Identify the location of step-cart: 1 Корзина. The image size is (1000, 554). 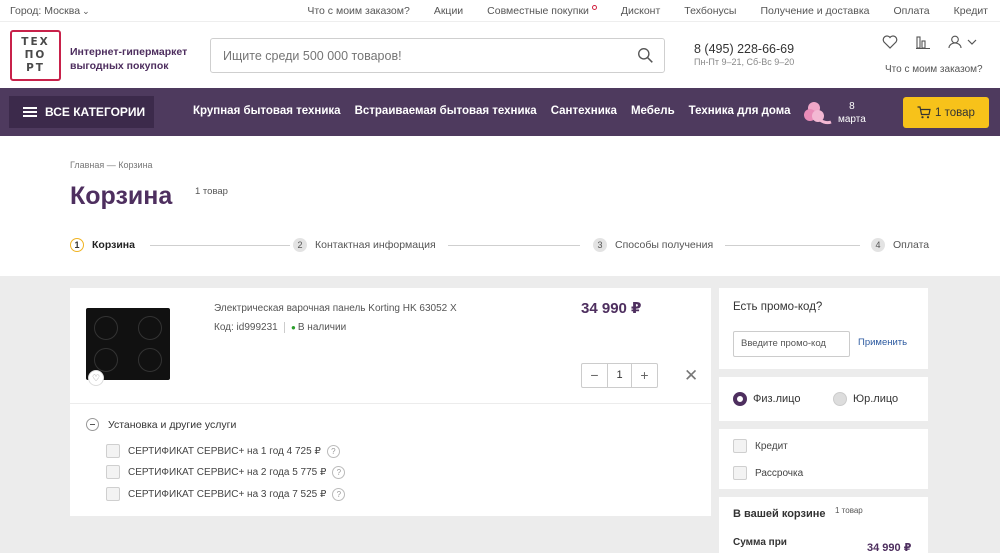
(108, 245).